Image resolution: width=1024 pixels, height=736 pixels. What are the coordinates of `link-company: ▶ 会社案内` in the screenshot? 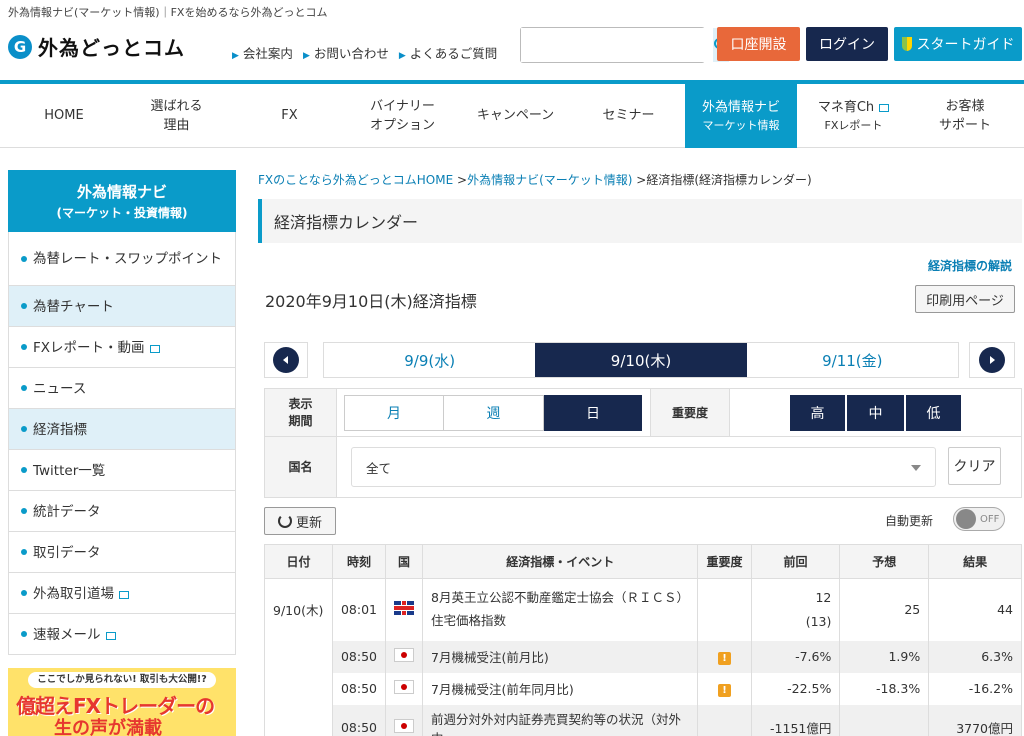 It's located at (262, 52).